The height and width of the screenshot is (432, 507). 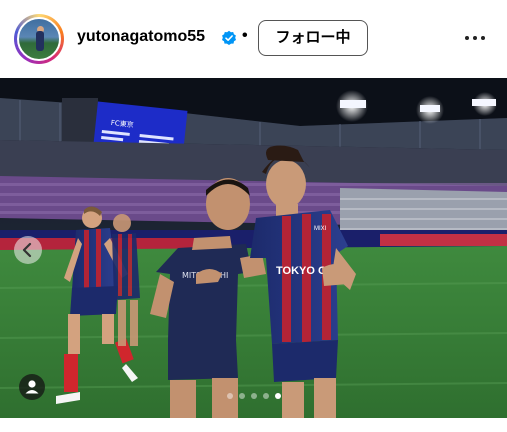 I want to click on carousel-prev-button, so click(x=28, y=250).